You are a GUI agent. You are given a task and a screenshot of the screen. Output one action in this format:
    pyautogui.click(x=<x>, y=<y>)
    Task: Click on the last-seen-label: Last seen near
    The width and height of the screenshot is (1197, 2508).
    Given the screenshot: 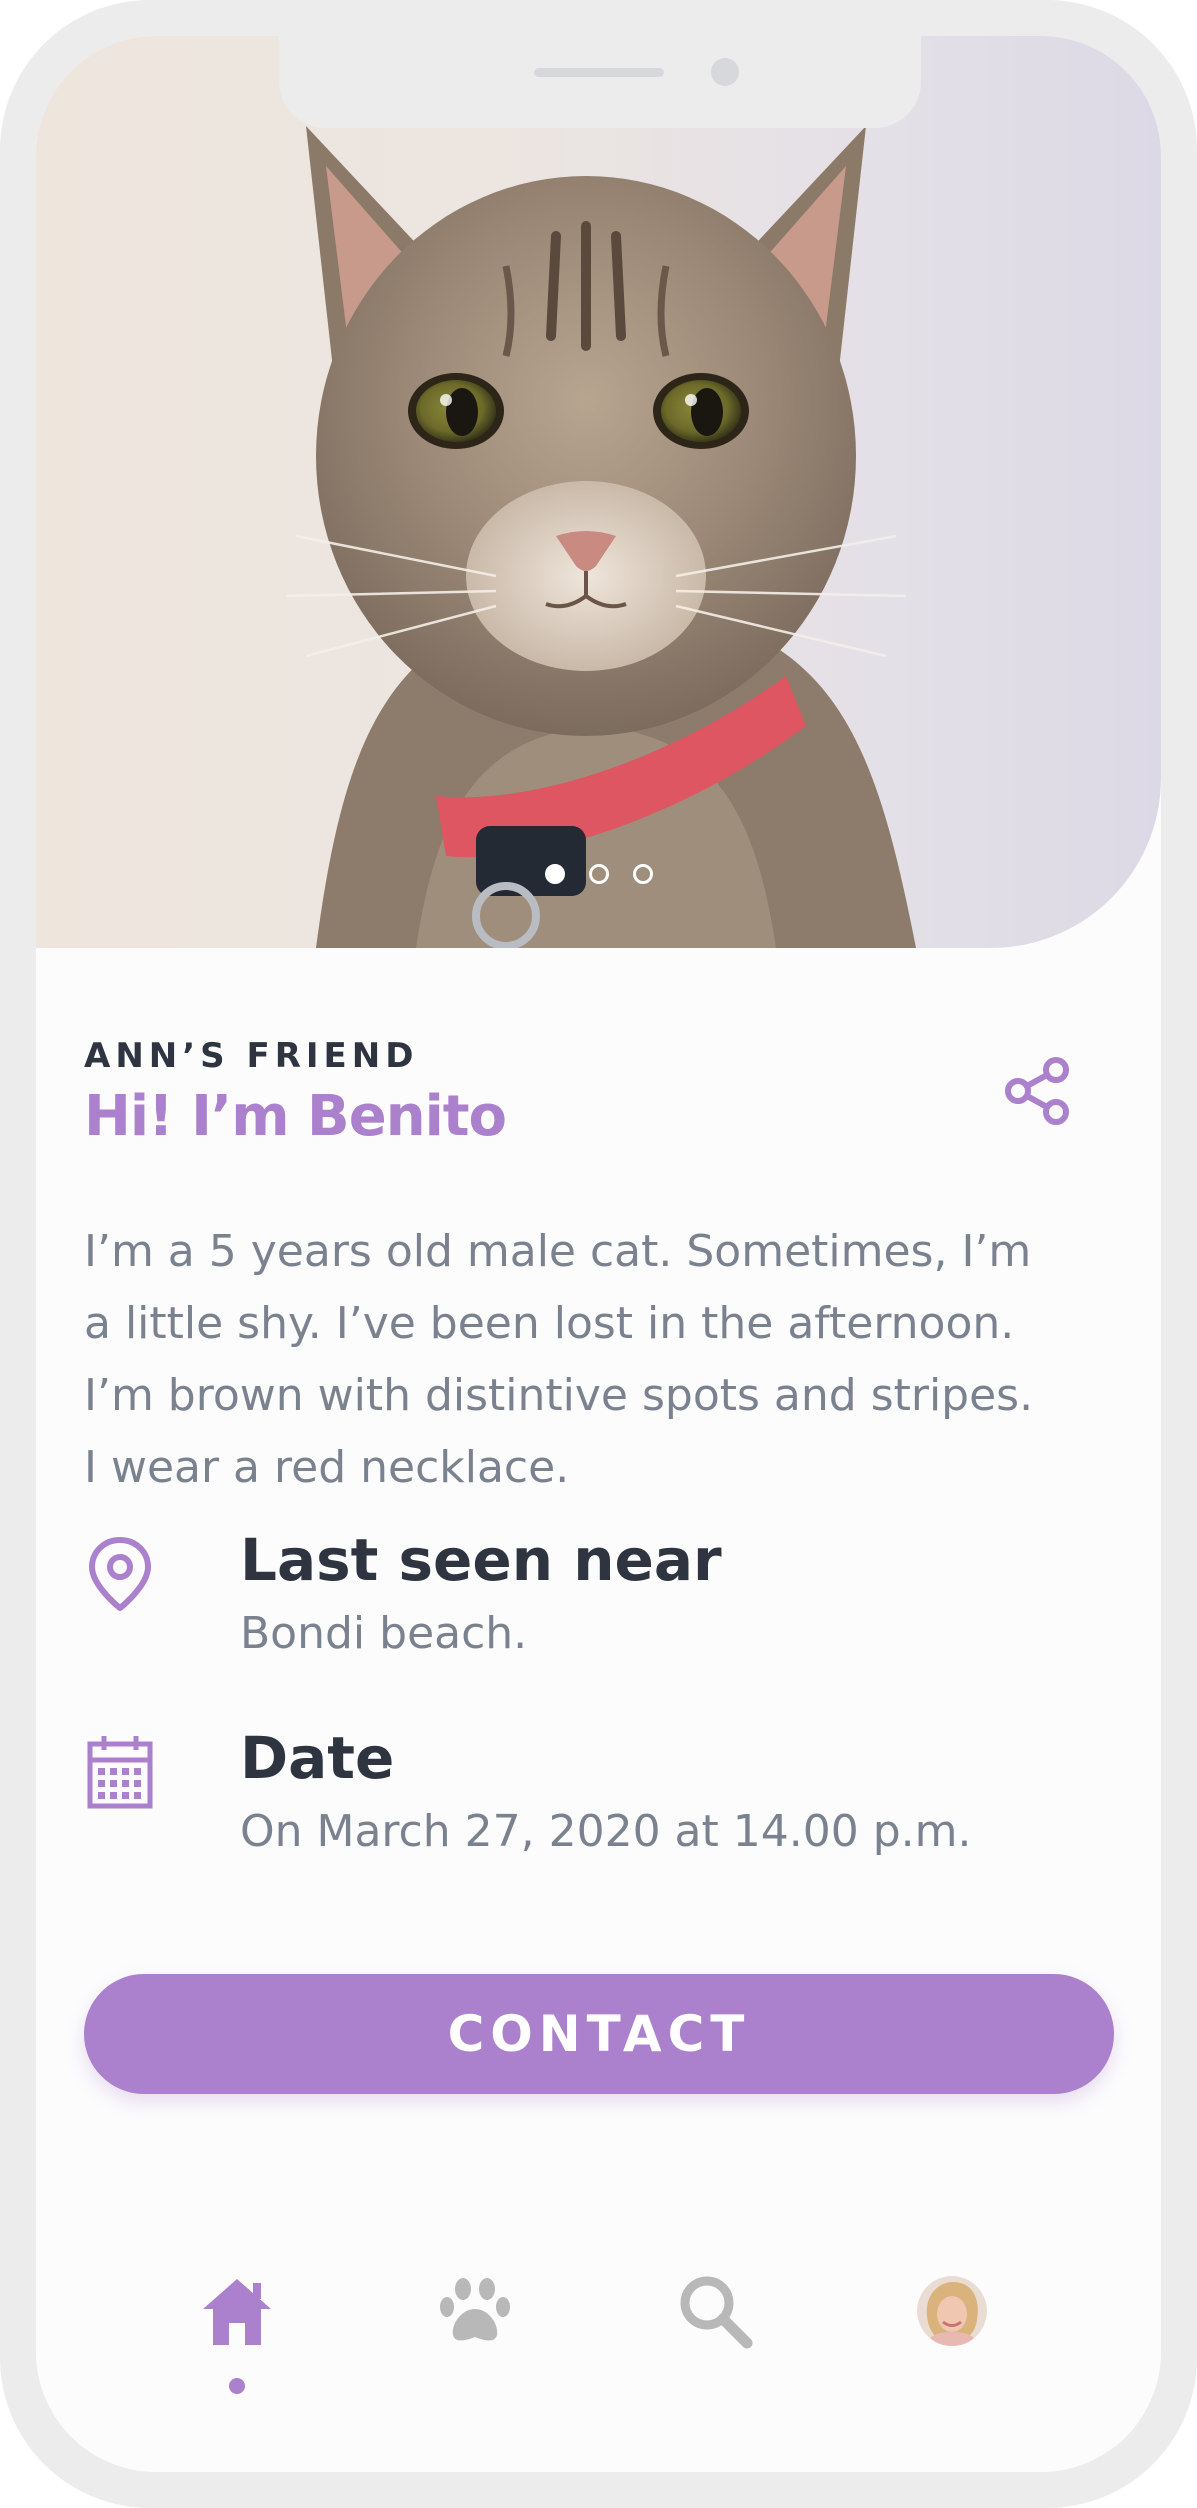 What is the action you would take?
    pyautogui.click(x=481, y=1560)
    